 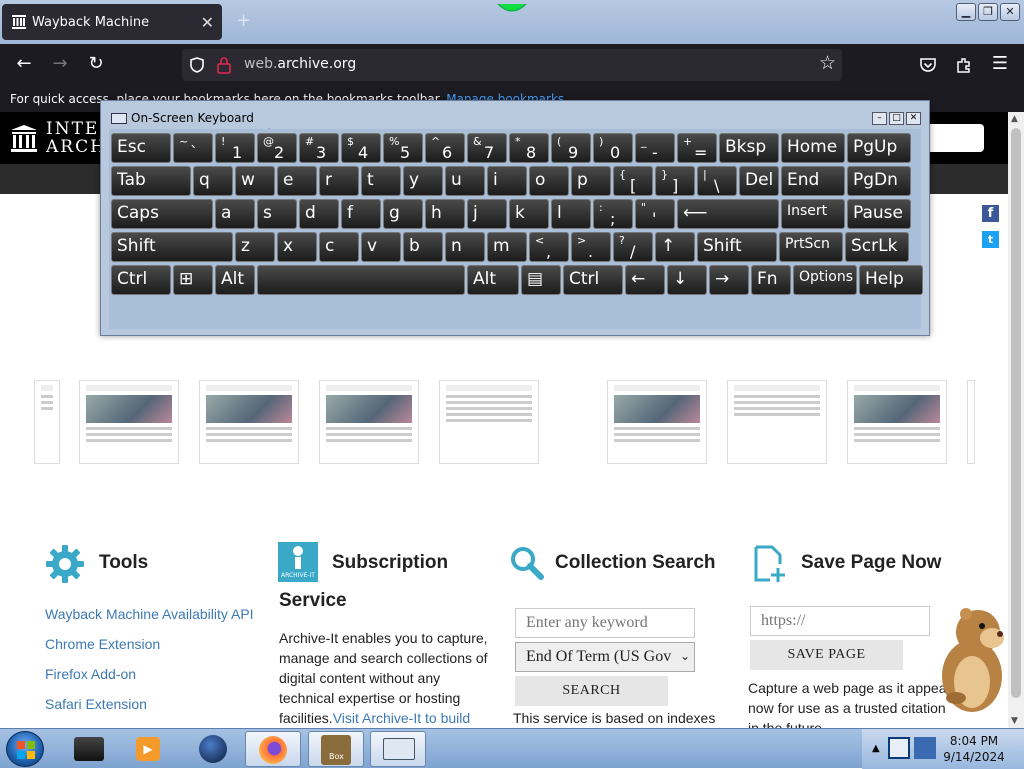 What do you see at coordinates (172, 247) in the screenshot?
I see `key-shift: Shift` at bounding box center [172, 247].